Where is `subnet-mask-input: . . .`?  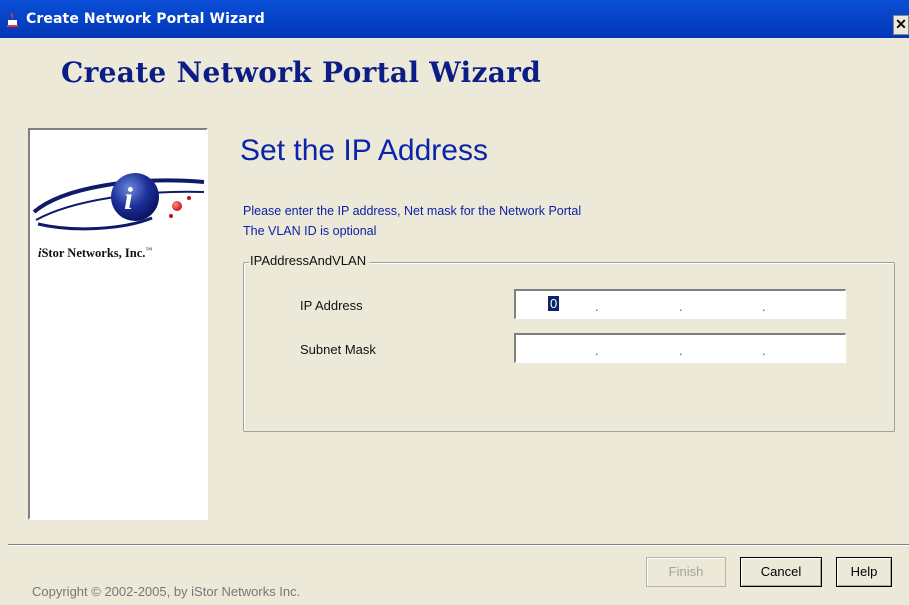 subnet-mask-input: . . . is located at coordinates (680, 348).